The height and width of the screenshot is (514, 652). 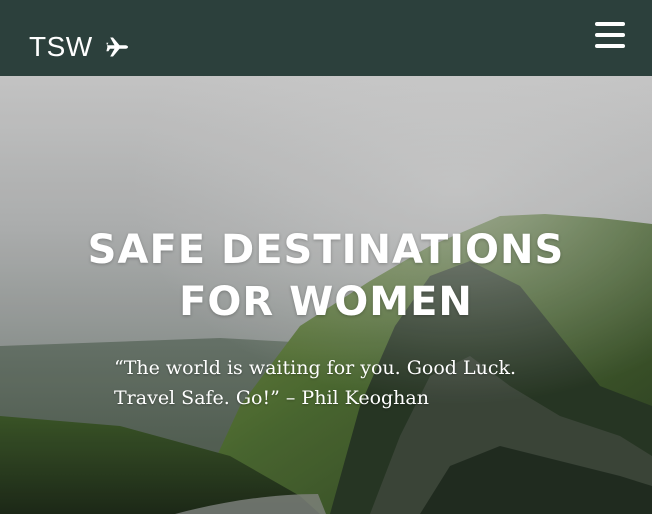 What do you see at coordinates (326, 38) in the screenshot?
I see `top-navbar: TSW` at bounding box center [326, 38].